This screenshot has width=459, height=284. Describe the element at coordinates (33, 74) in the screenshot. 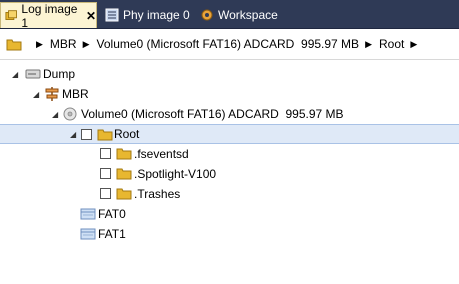

I see `drive-icon` at that location.